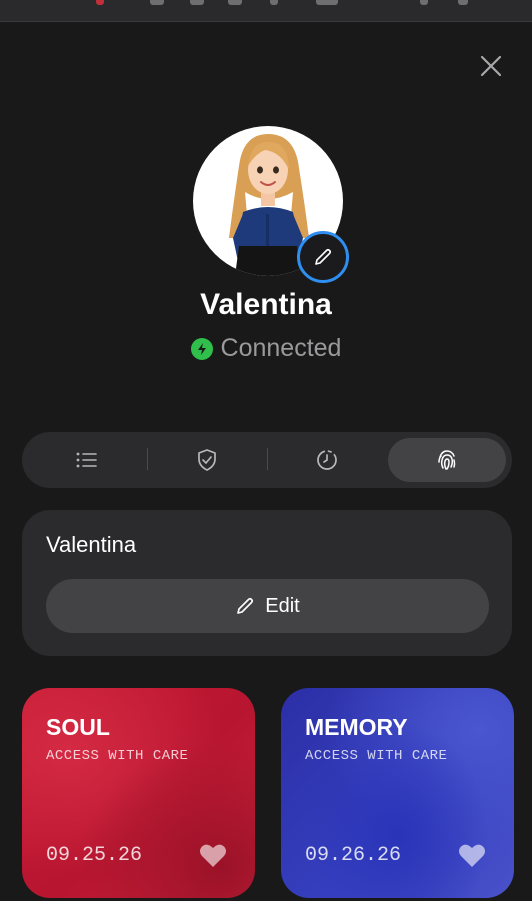 The height and width of the screenshot is (901, 532). I want to click on edit-avatar-button, so click(323, 257).